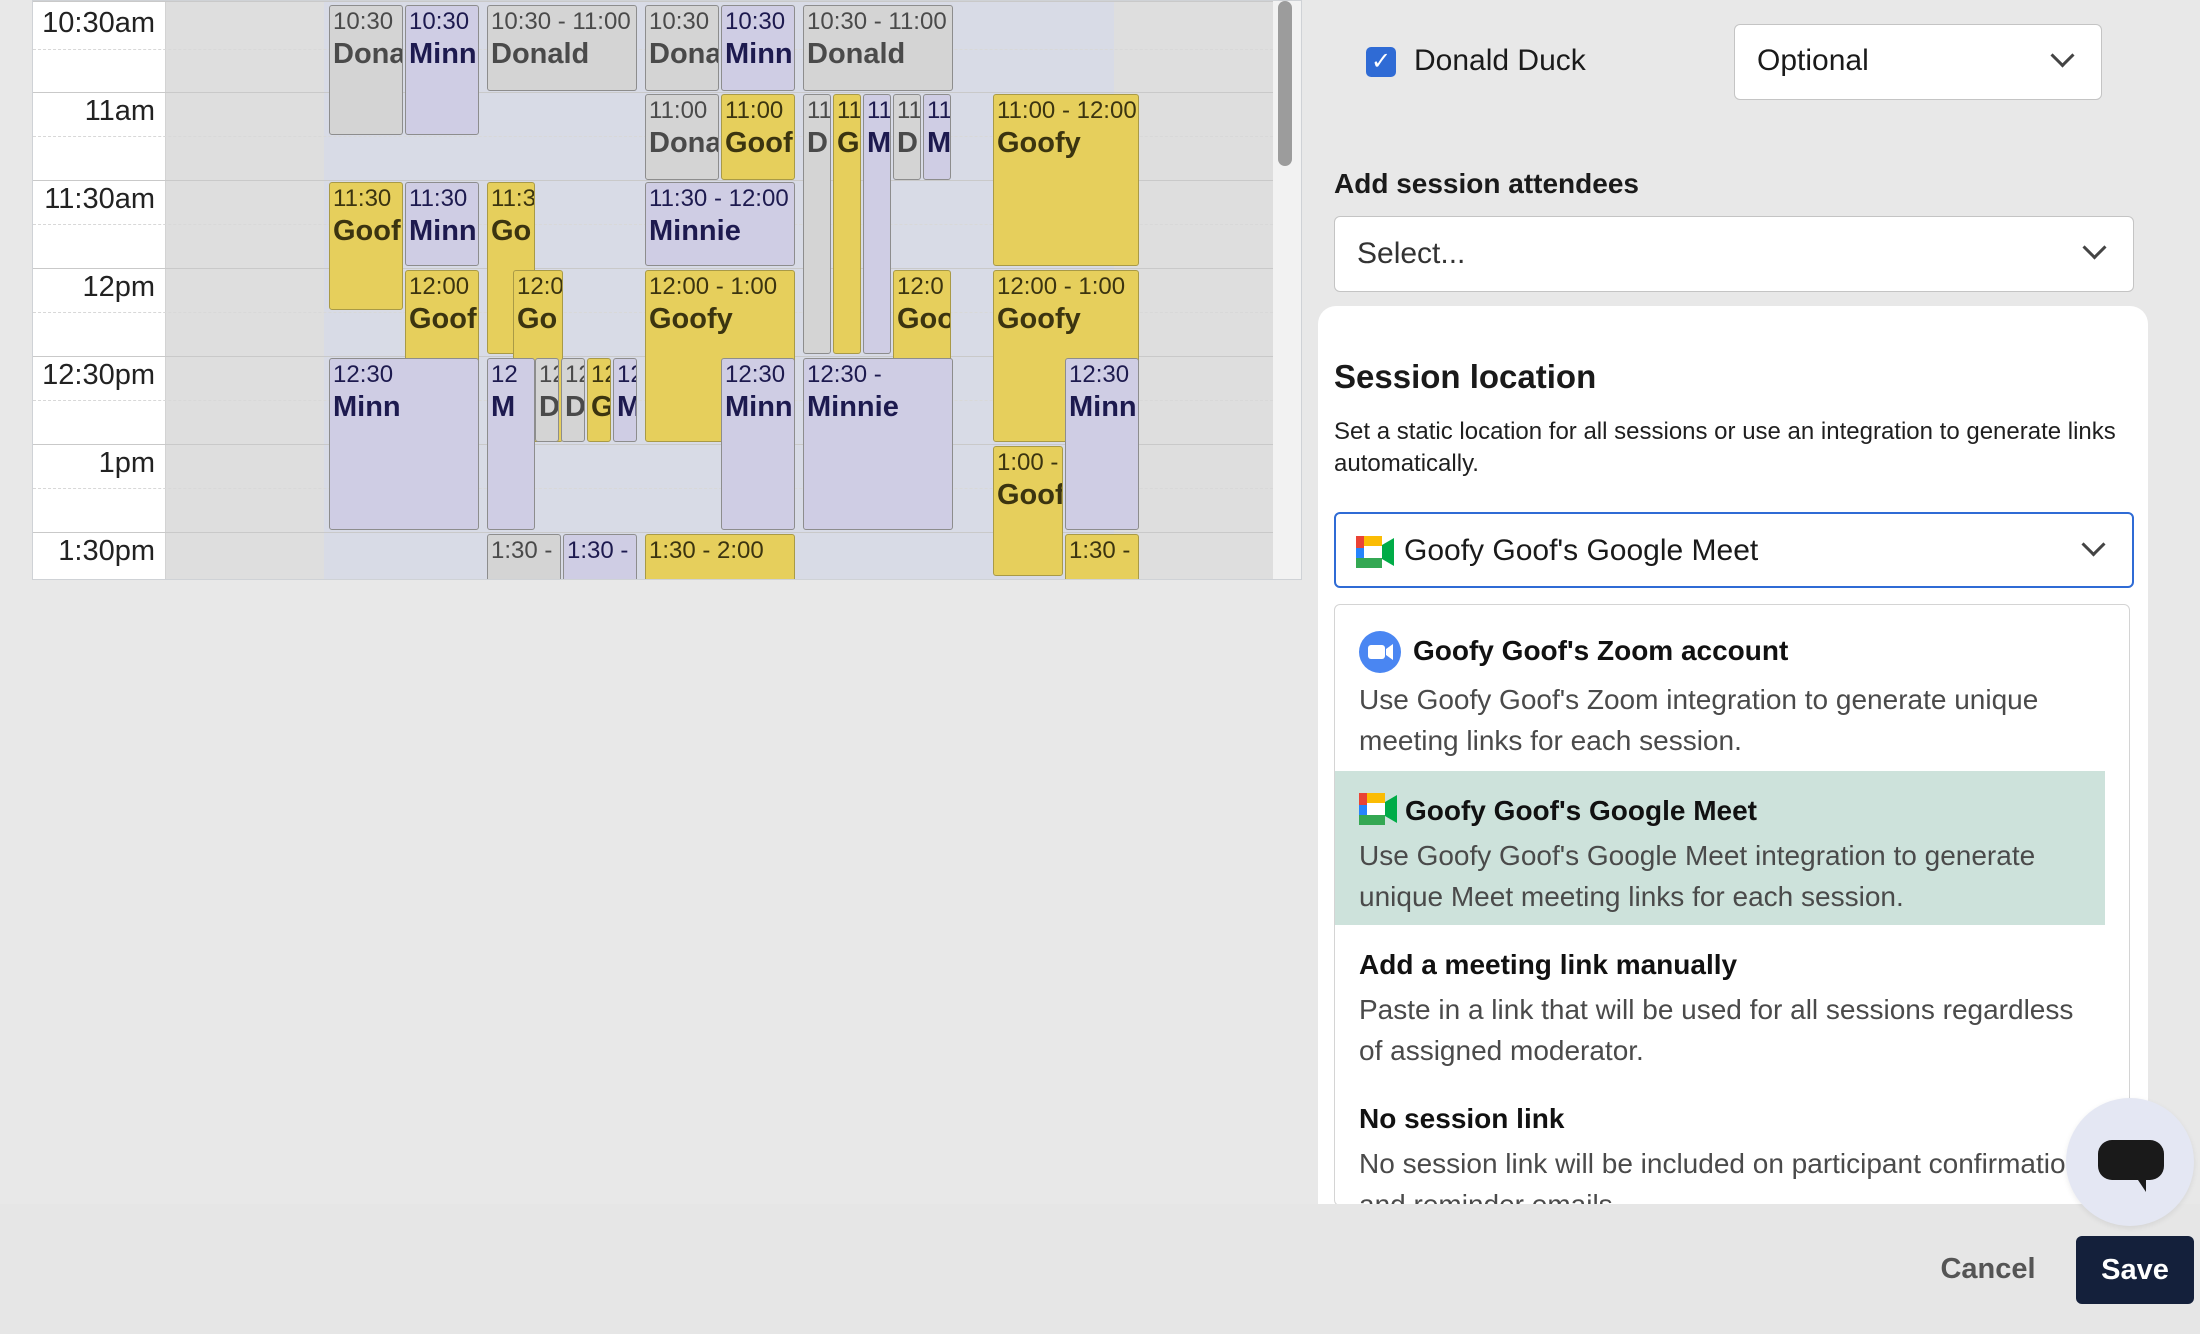  Describe the element at coordinates (599, 400) in the screenshot. I see `calendar-event: 12G` at that location.